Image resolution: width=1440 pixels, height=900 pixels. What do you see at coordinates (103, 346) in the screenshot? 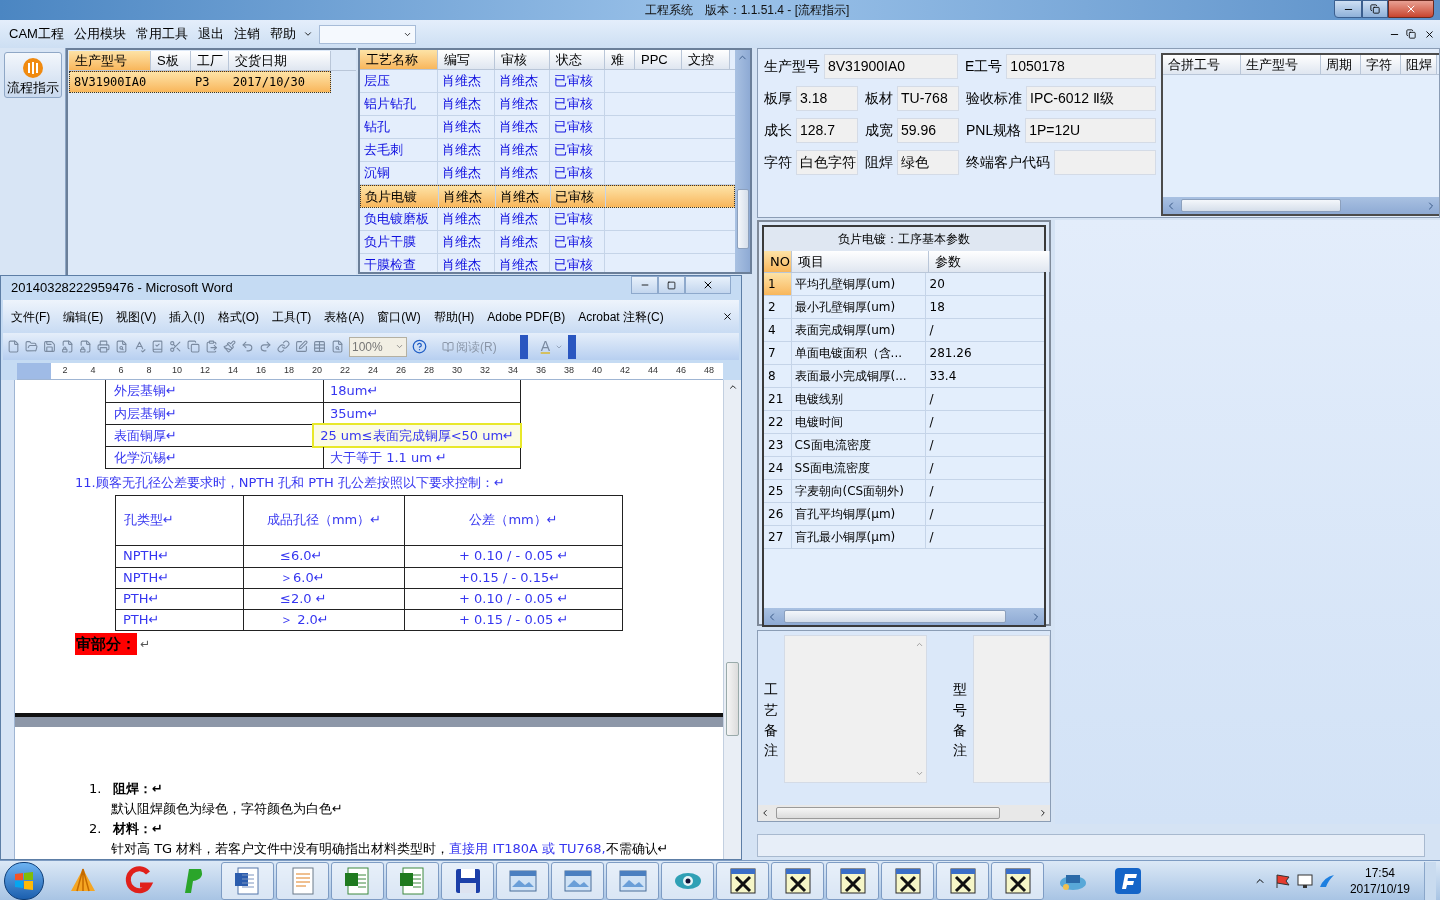
I see `print-icon` at bounding box center [103, 346].